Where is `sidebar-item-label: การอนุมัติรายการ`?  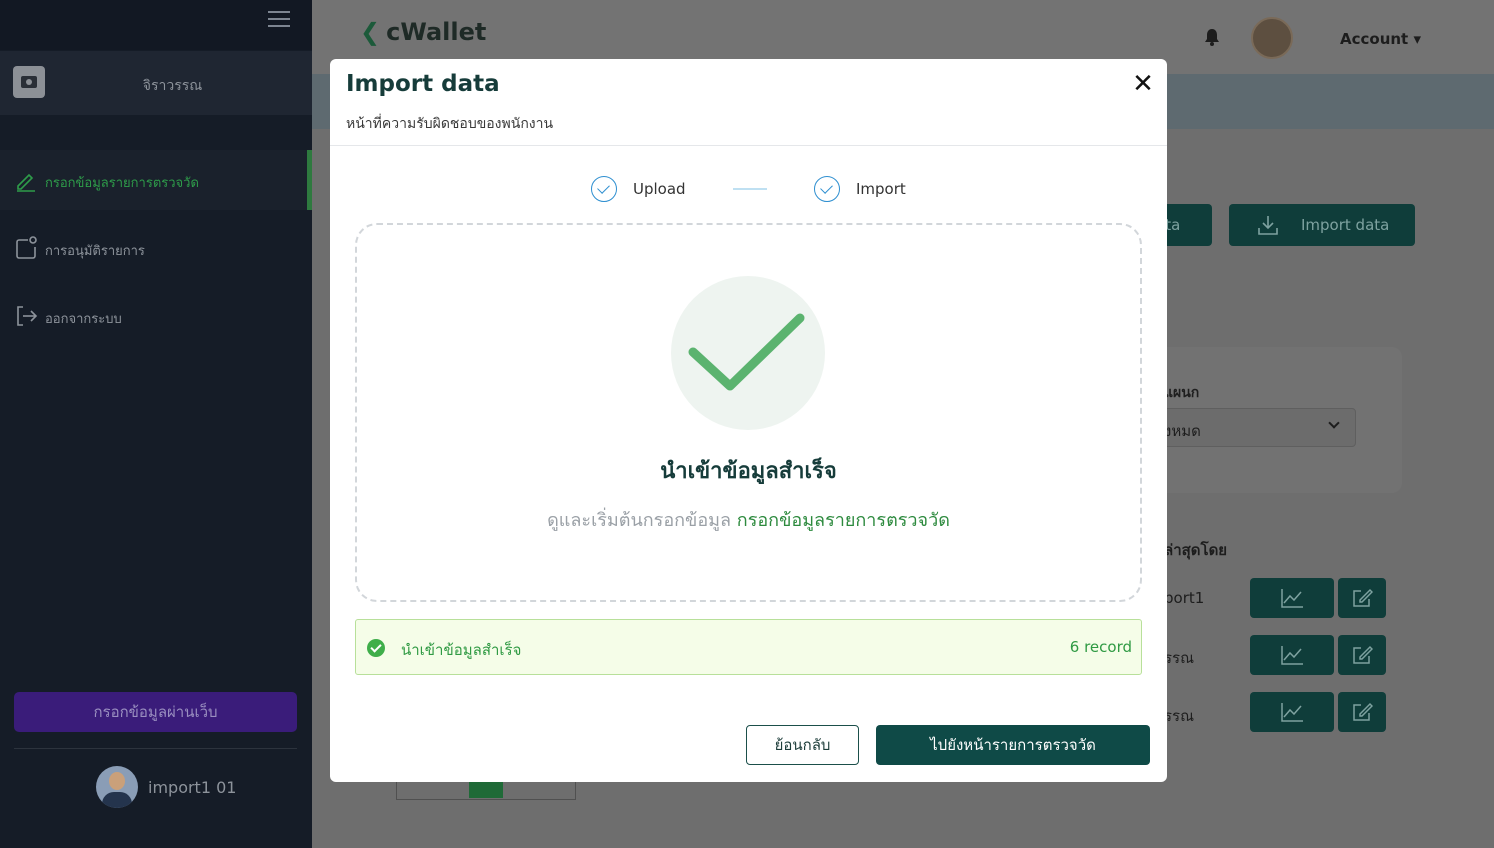
sidebar-item-label: การอนุมัติรายการ is located at coordinates (95, 251).